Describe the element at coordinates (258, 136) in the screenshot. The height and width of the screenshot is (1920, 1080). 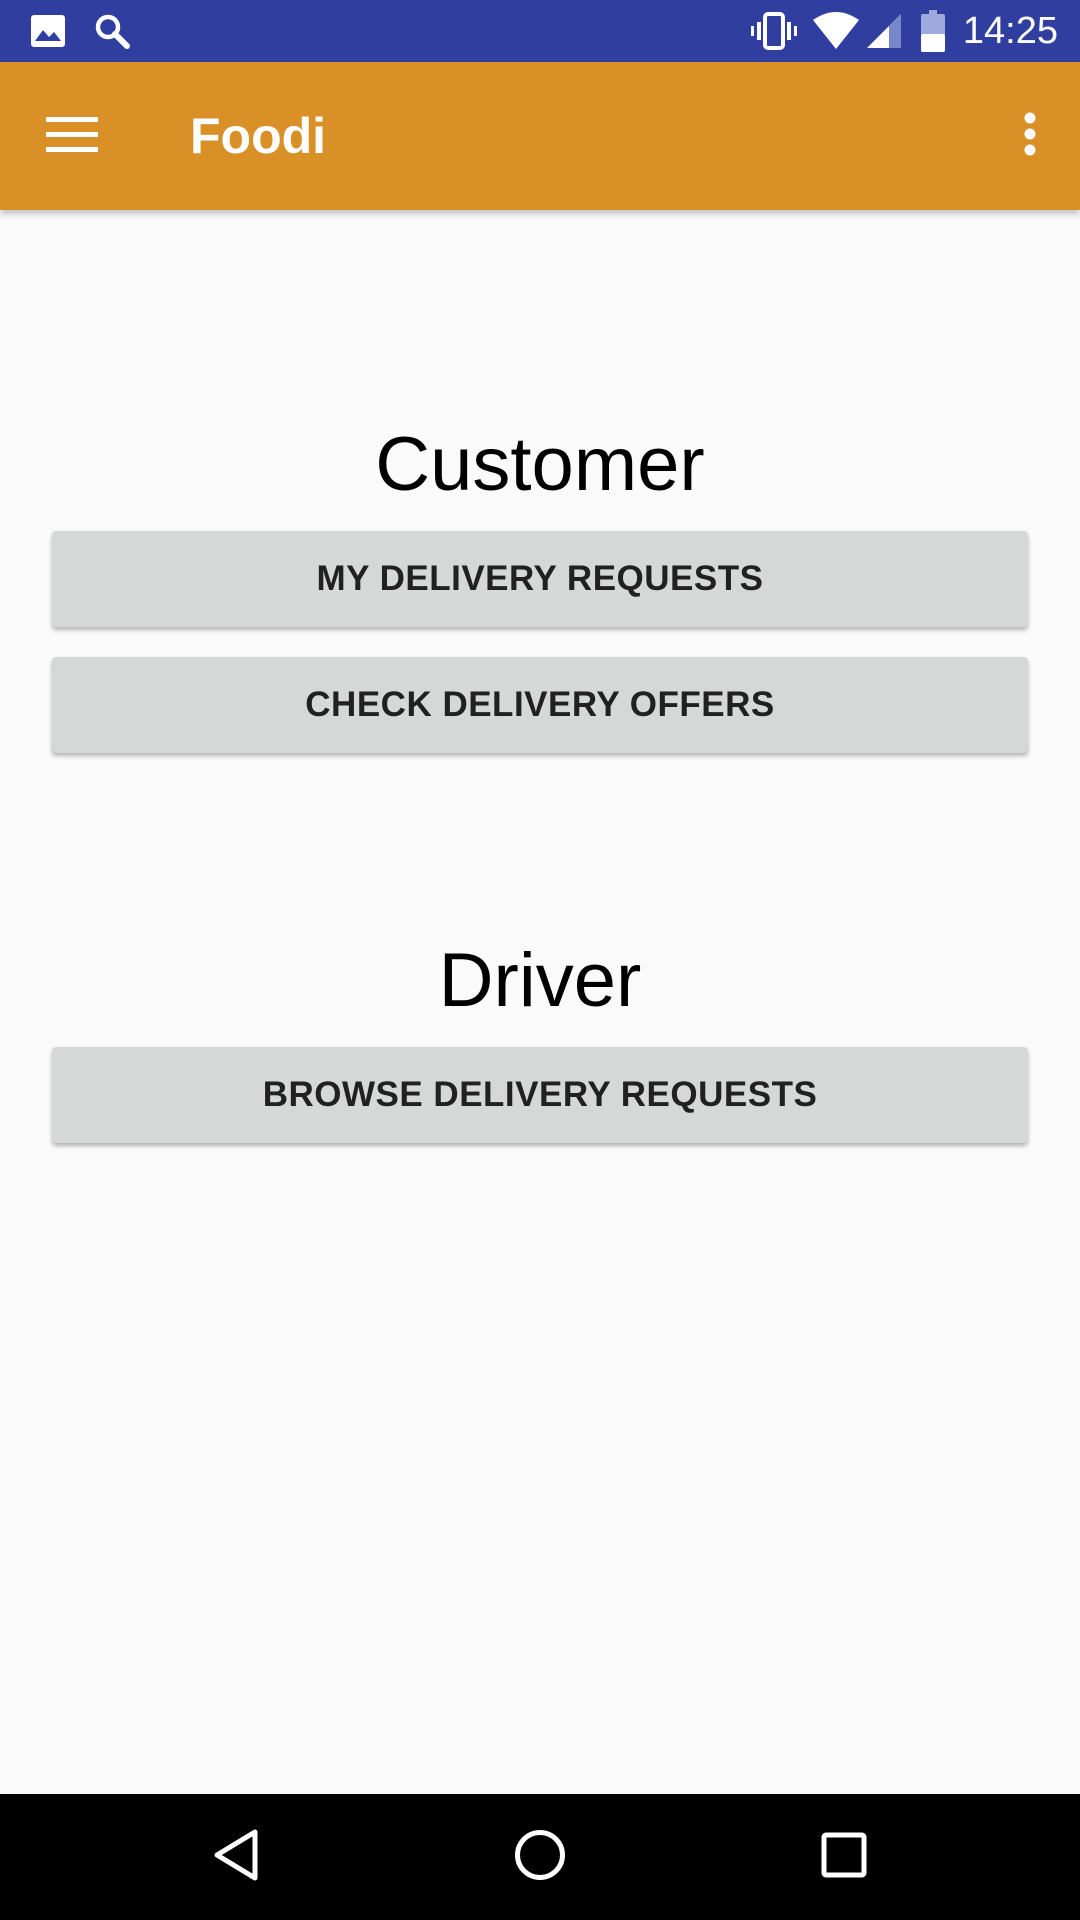
I see `app-title: Foodi` at that location.